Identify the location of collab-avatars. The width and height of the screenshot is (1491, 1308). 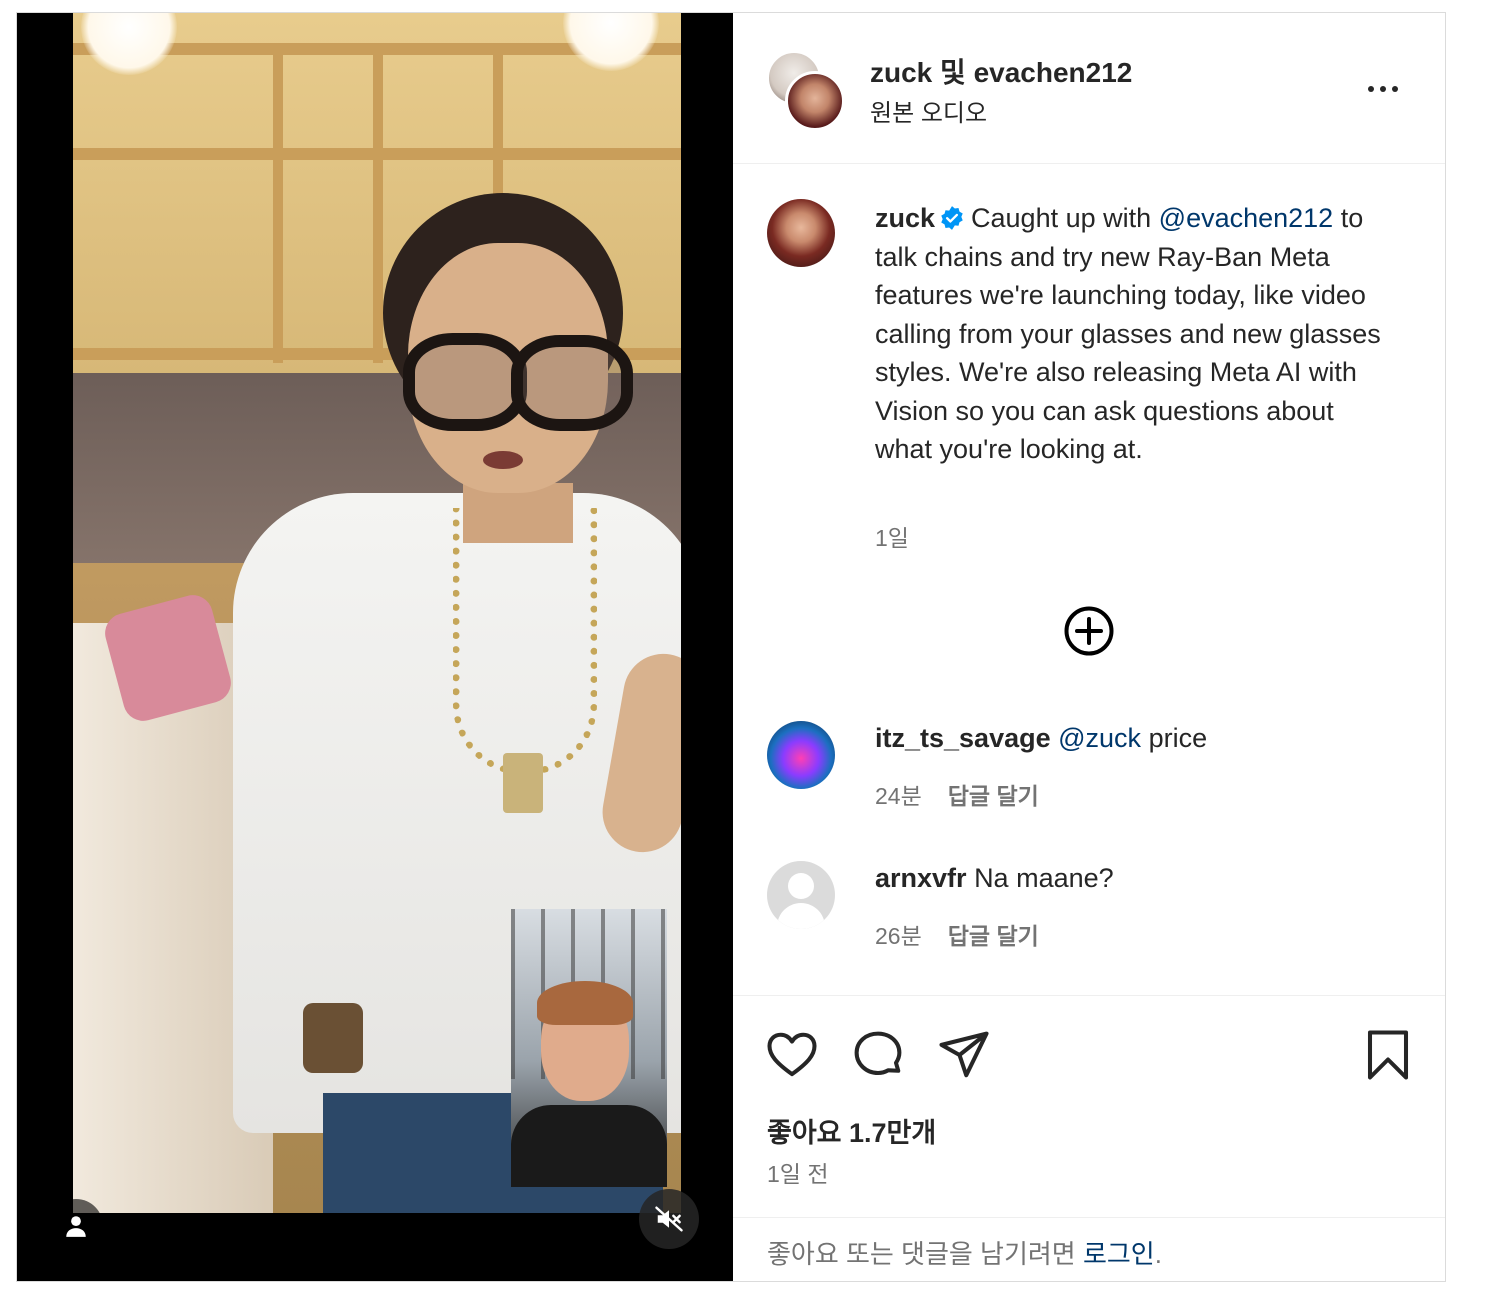
(806, 91).